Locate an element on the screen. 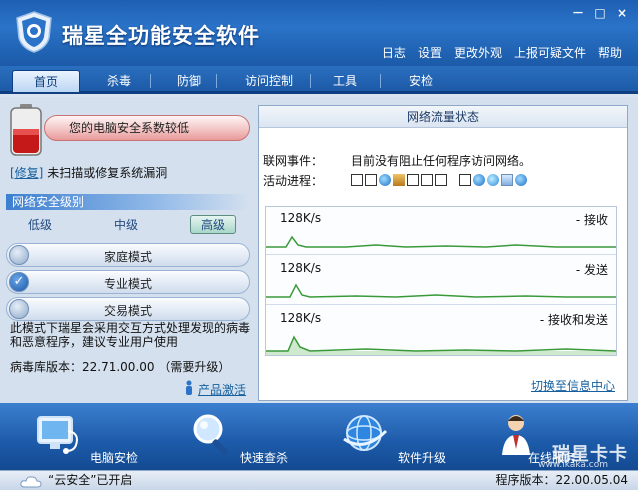 The height and width of the screenshot is (490, 638). mode-professional: ✓ 专业模式 is located at coordinates (128, 282).